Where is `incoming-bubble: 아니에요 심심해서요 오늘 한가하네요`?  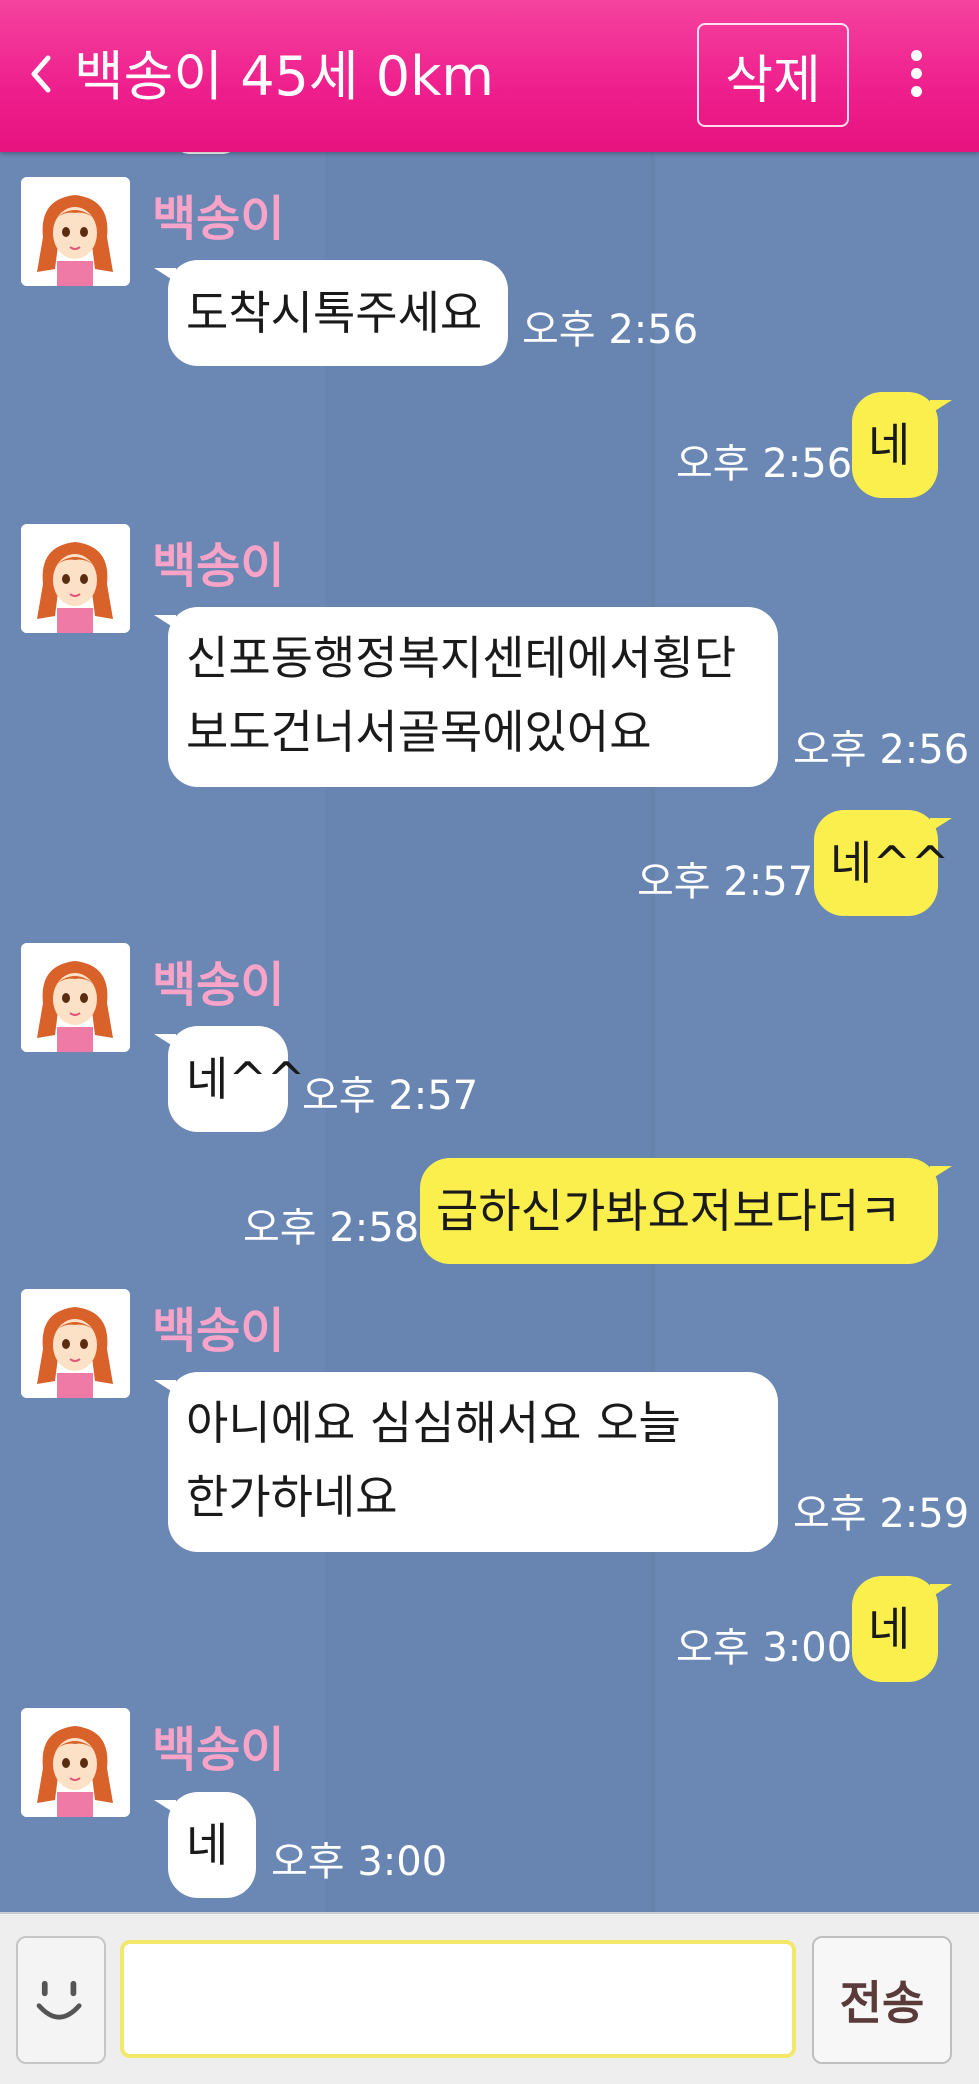 incoming-bubble: 아니에요 심심해서요 오늘 한가하네요 is located at coordinates (466, 1462).